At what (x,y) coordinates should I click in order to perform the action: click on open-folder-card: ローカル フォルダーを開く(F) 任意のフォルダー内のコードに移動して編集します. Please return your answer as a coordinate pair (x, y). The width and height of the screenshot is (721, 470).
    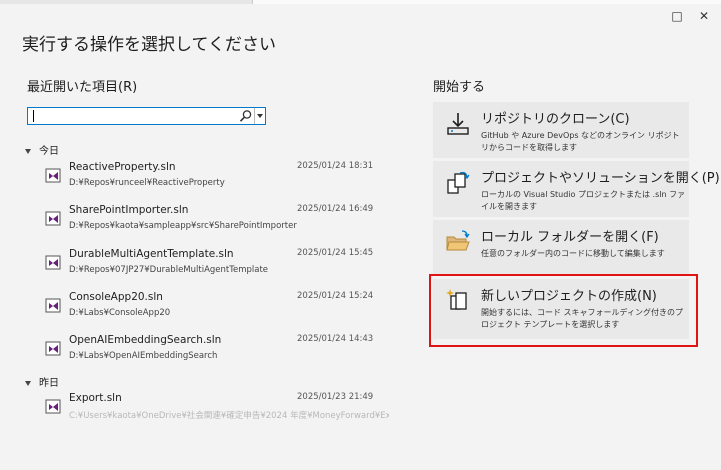
    Looking at the image, I should click on (561, 248).